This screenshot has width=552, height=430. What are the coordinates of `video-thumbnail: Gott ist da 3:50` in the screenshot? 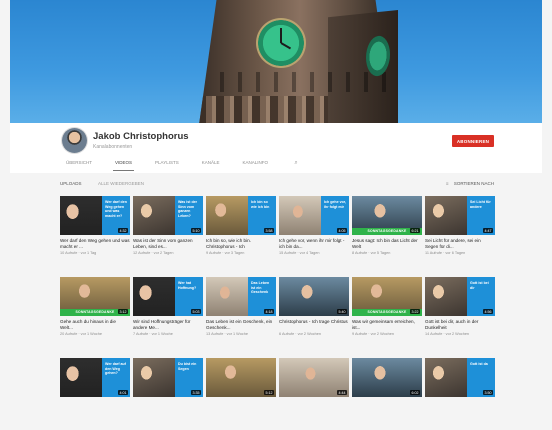 It's located at (460, 377).